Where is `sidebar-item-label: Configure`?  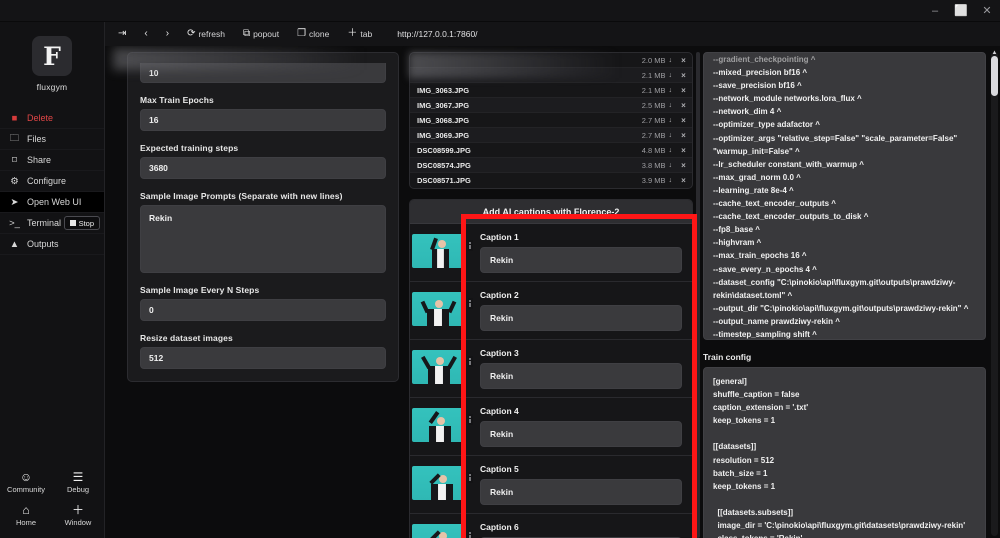
sidebar-item-label: Configure is located at coordinates (47, 181).